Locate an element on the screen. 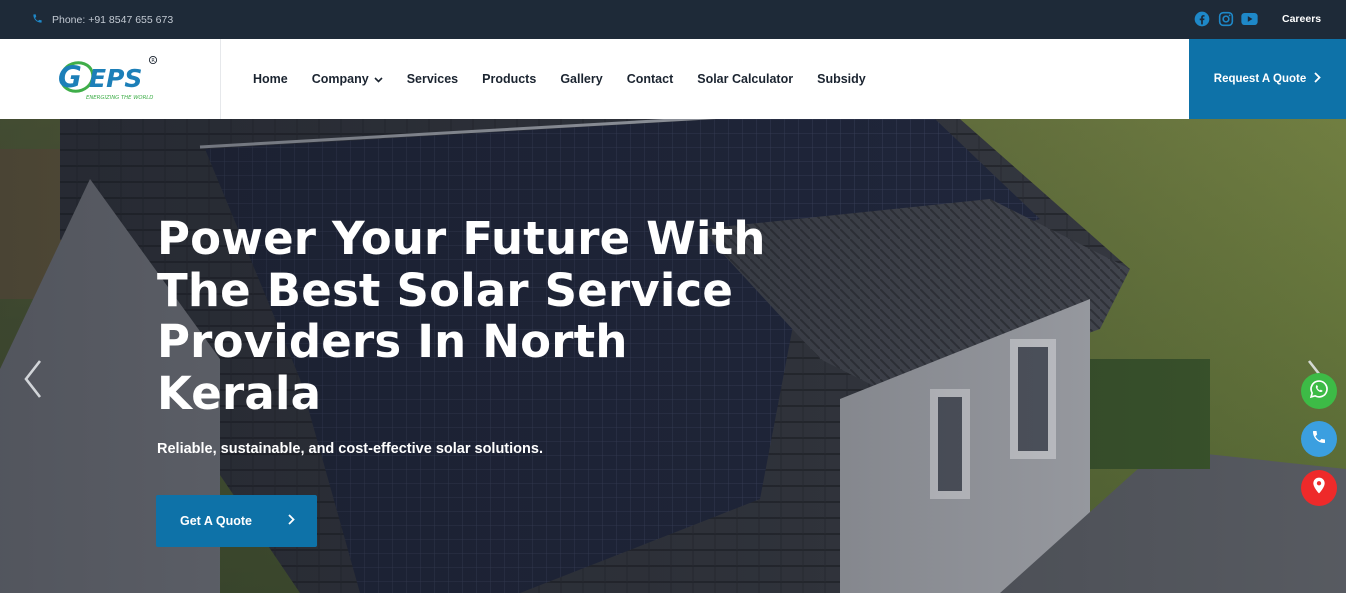 The image size is (1346, 593). phone-number: Phone: +91 8547 655 673 is located at coordinates (113, 20).